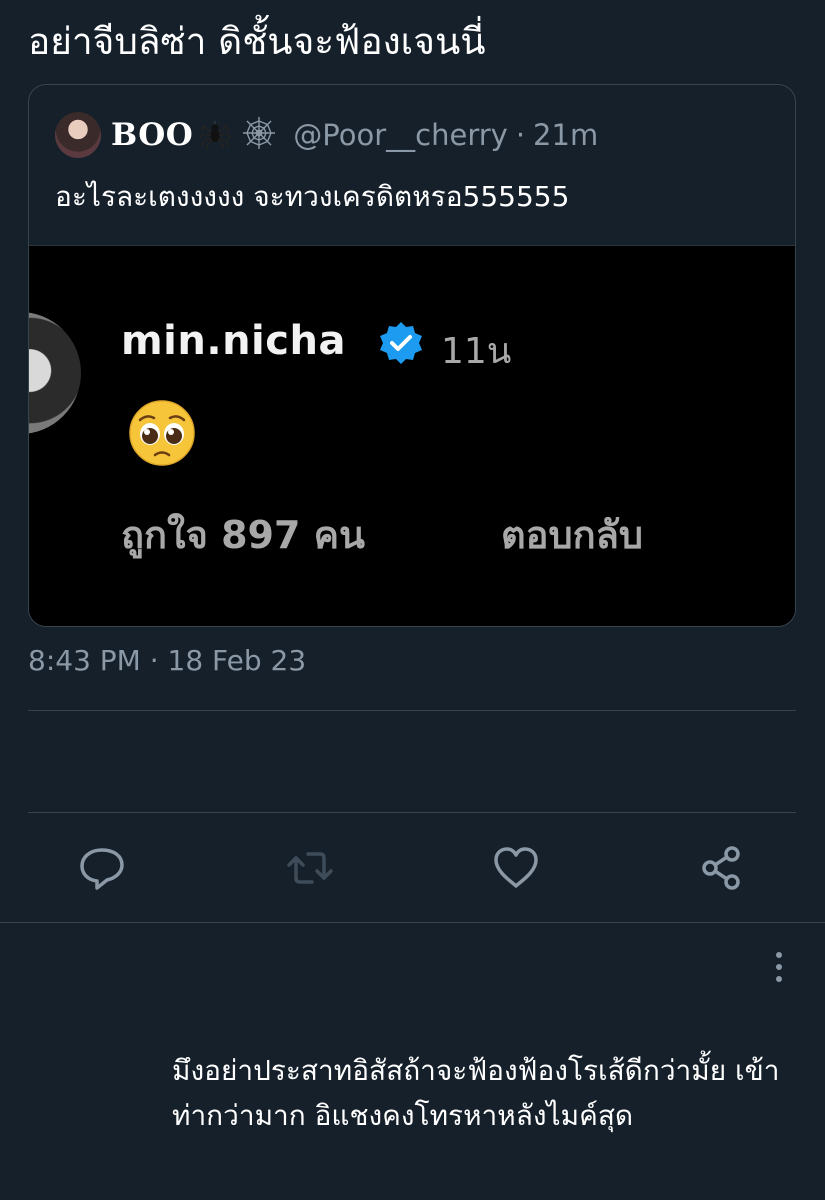 The height and width of the screenshot is (1200, 825). What do you see at coordinates (476, 351) in the screenshot?
I see `ig-comment-time: 11น` at bounding box center [476, 351].